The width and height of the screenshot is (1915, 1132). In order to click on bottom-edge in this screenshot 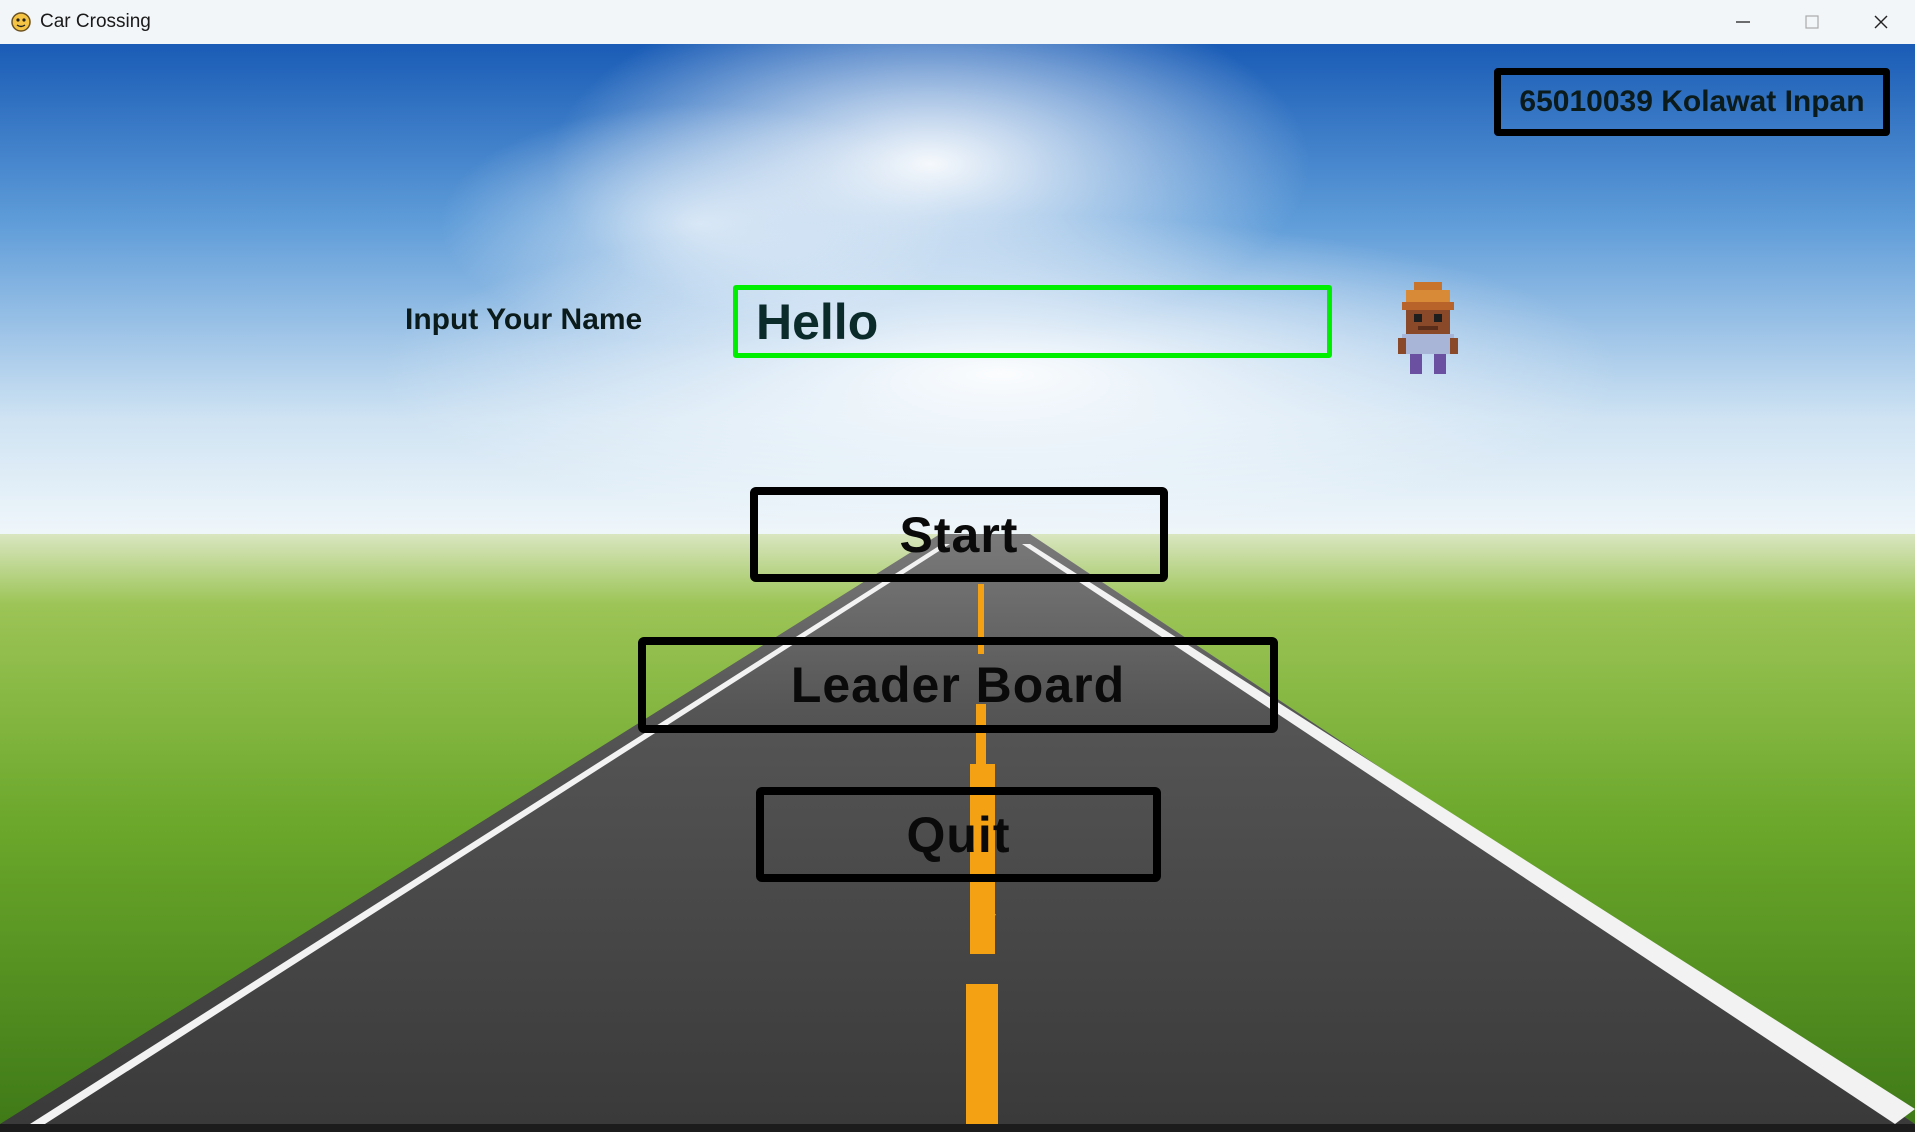, I will do `click(957, 1128)`.